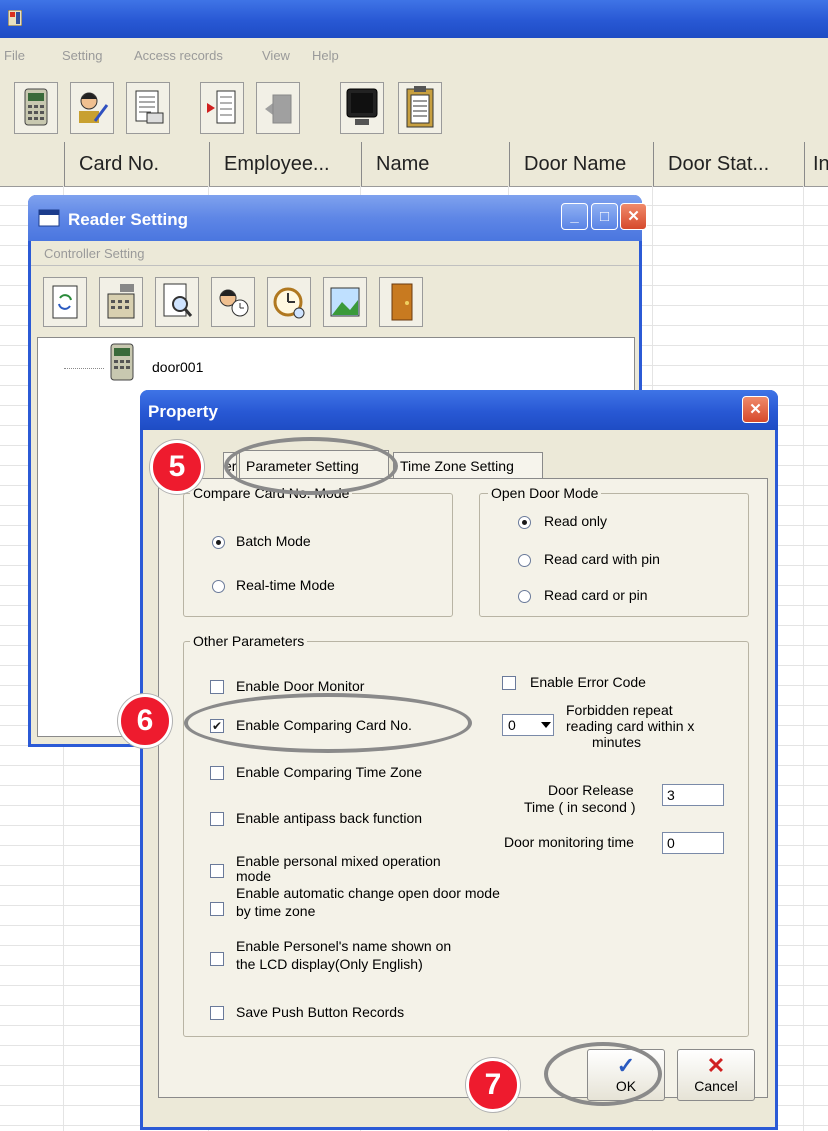 The image size is (828, 1131). I want to click on tab-time-zone-setting: Time Zone Setting, so click(468, 465).